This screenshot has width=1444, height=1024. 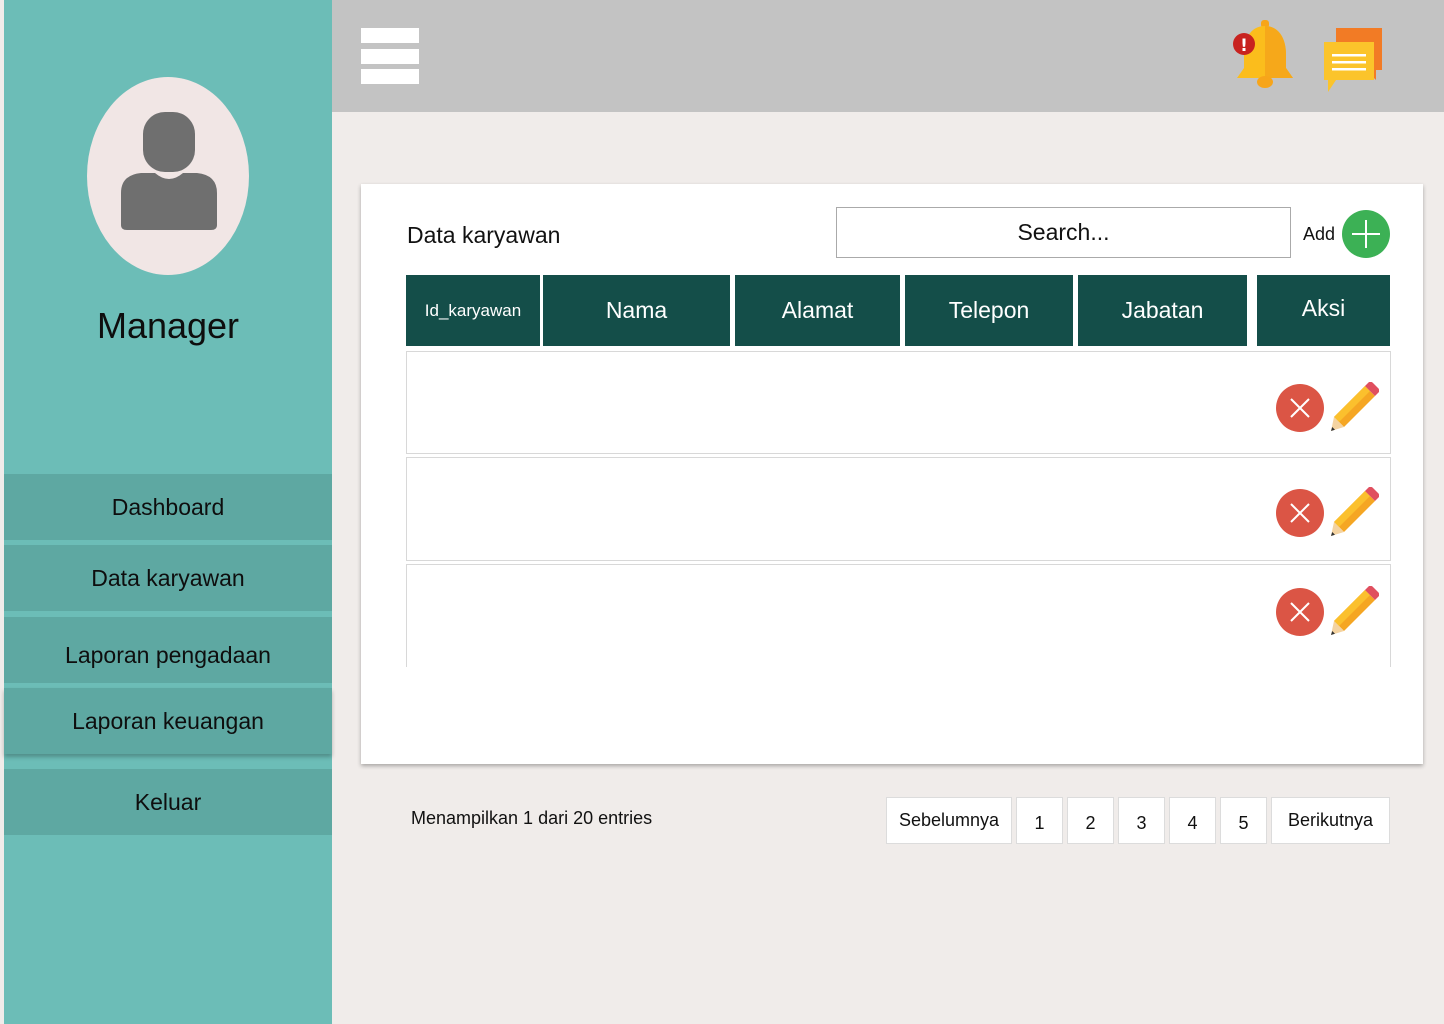 What do you see at coordinates (1039, 820) in the screenshot?
I see `pagination-page-1: 1` at bounding box center [1039, 820].